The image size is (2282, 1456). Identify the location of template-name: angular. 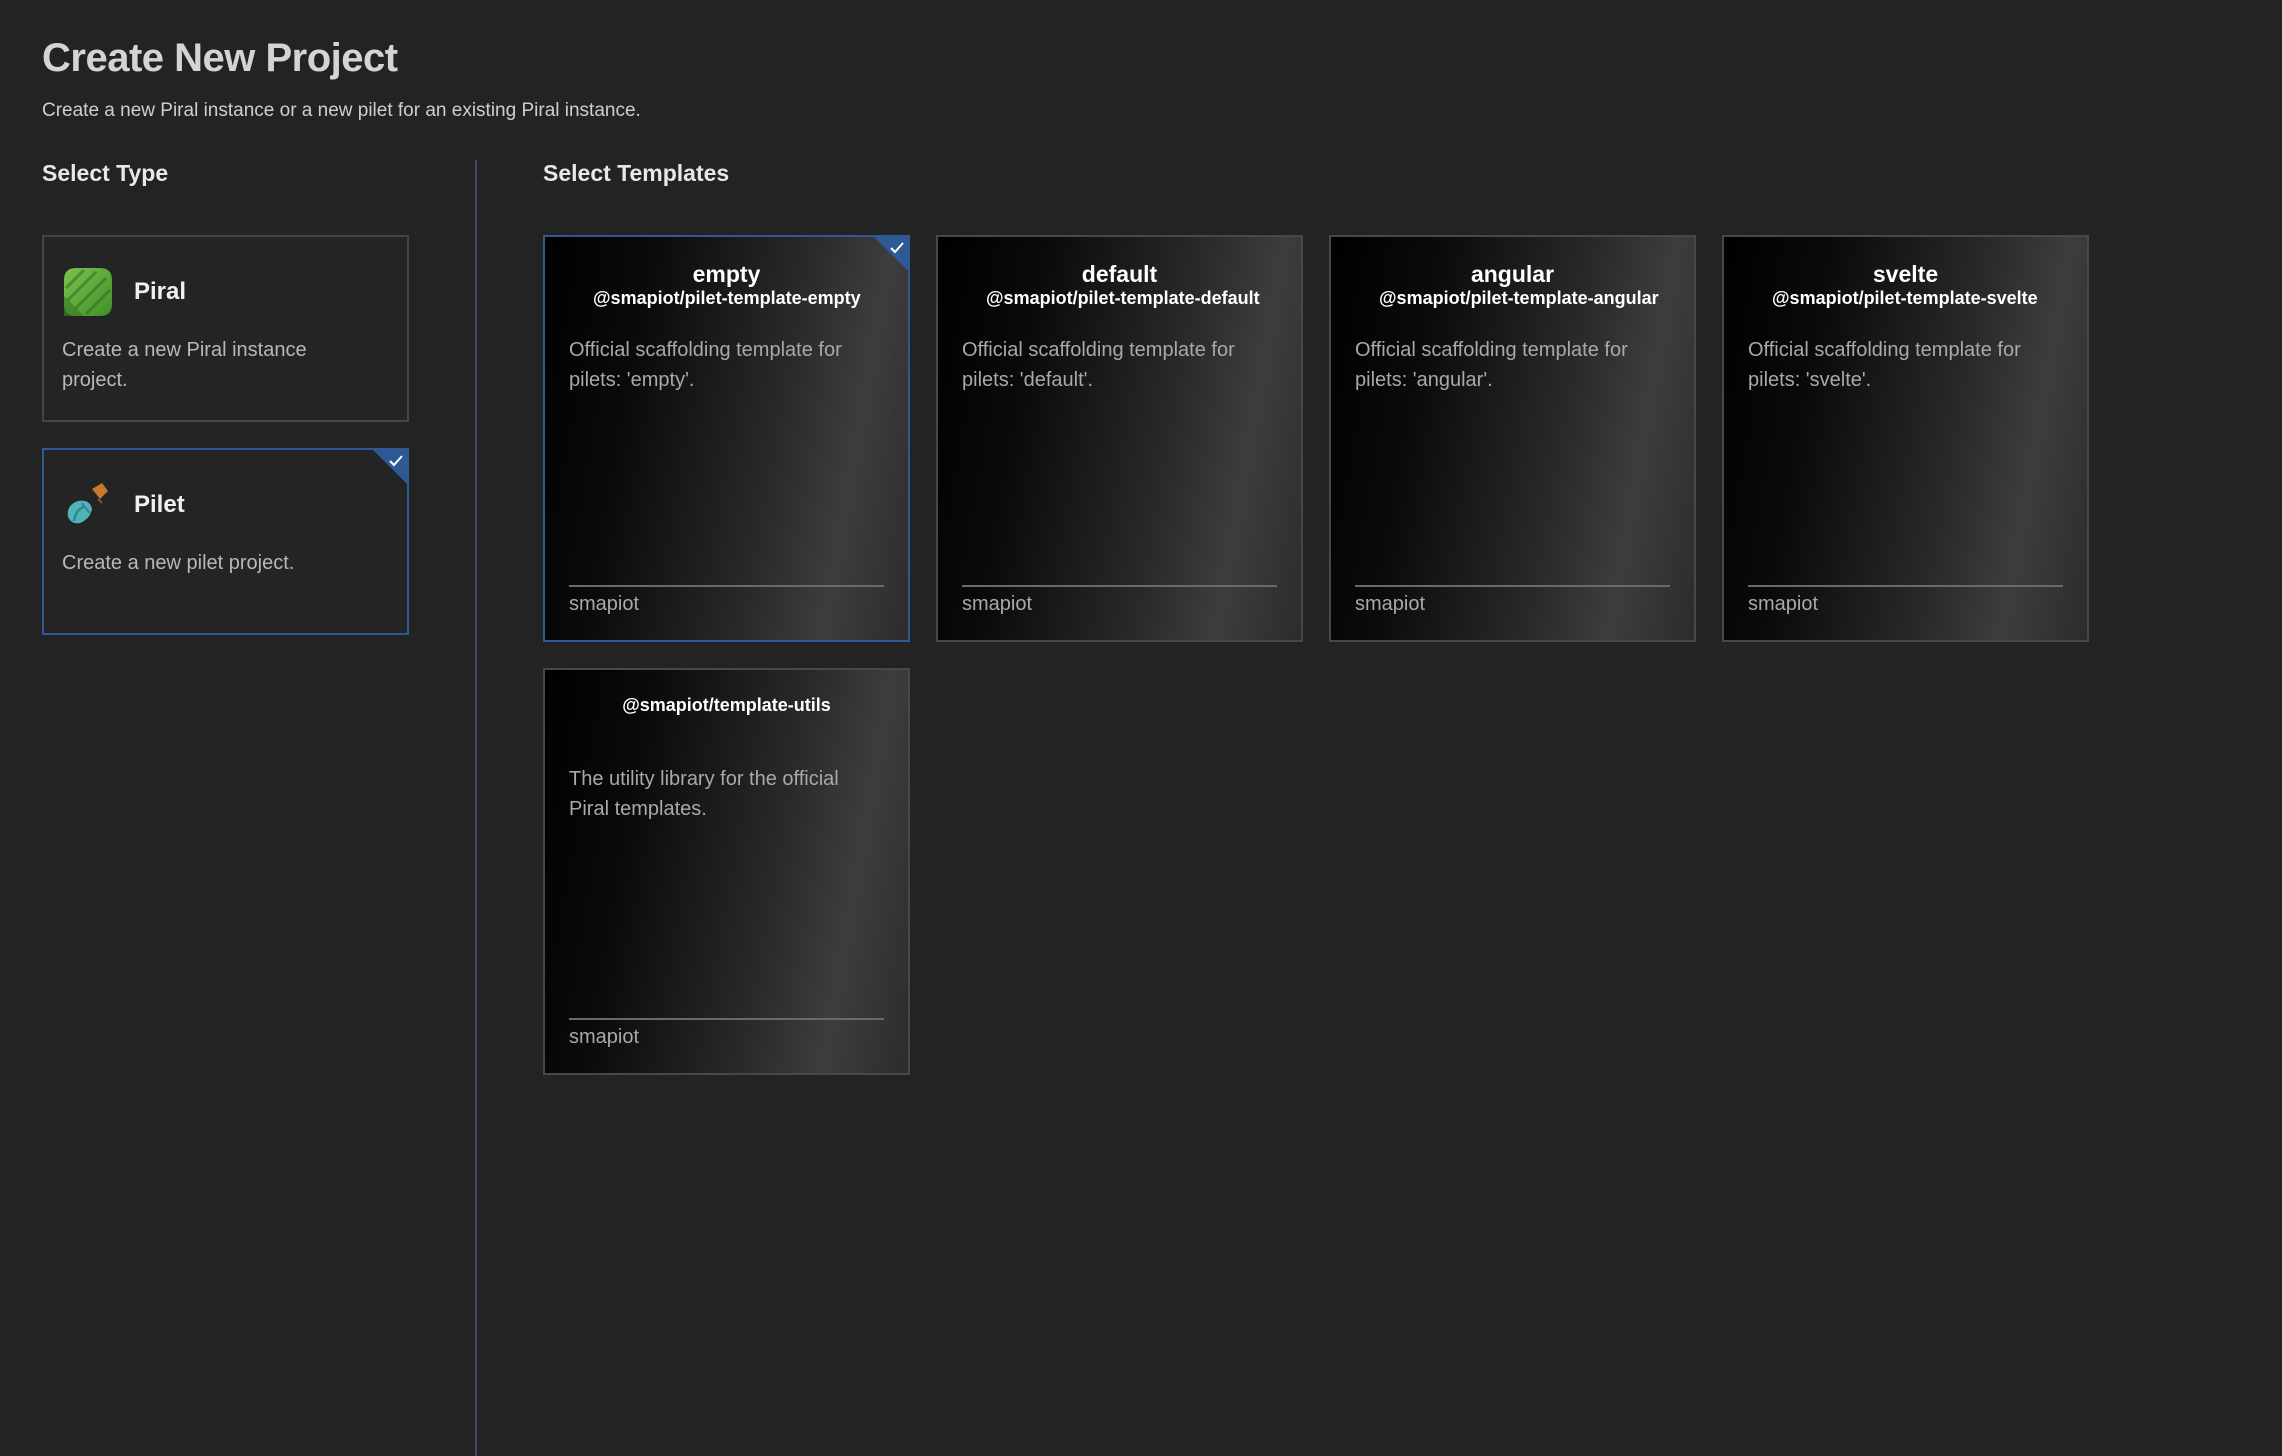
(1512, 274).